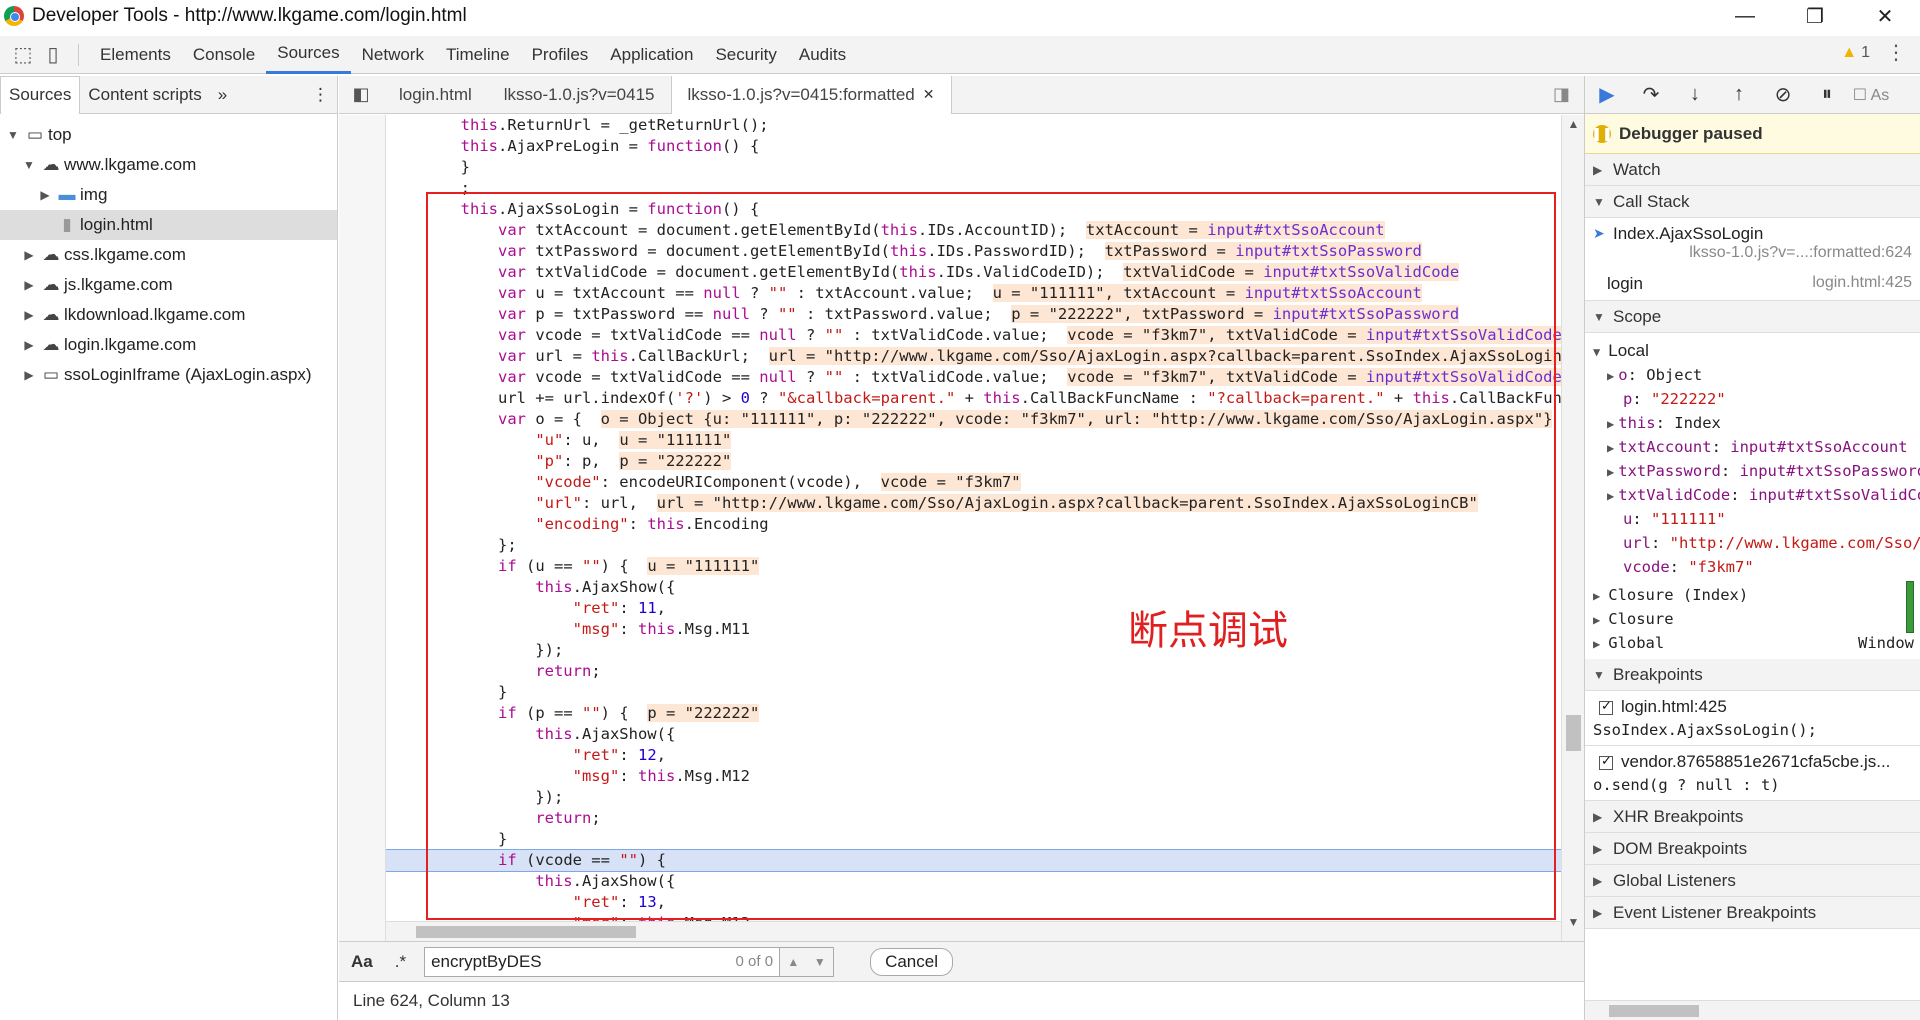 The height and width of the screenshot is (1020, 1920). What do you see at coordinates (1756, 375) in the screenshot?
I see `scope-variable: ▶ o: Object` at bounding box center [1756, 375].